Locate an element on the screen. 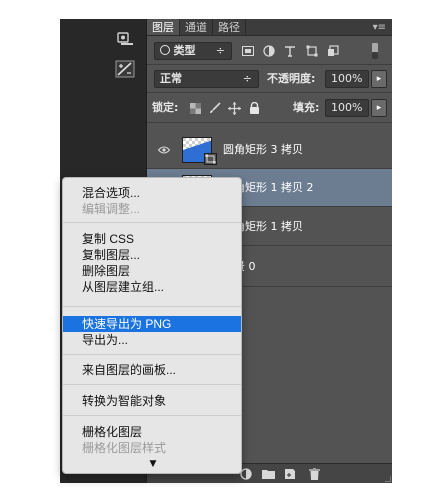  menu-item-copy-css: 复制 CSS is located at coordinates (152, 239).